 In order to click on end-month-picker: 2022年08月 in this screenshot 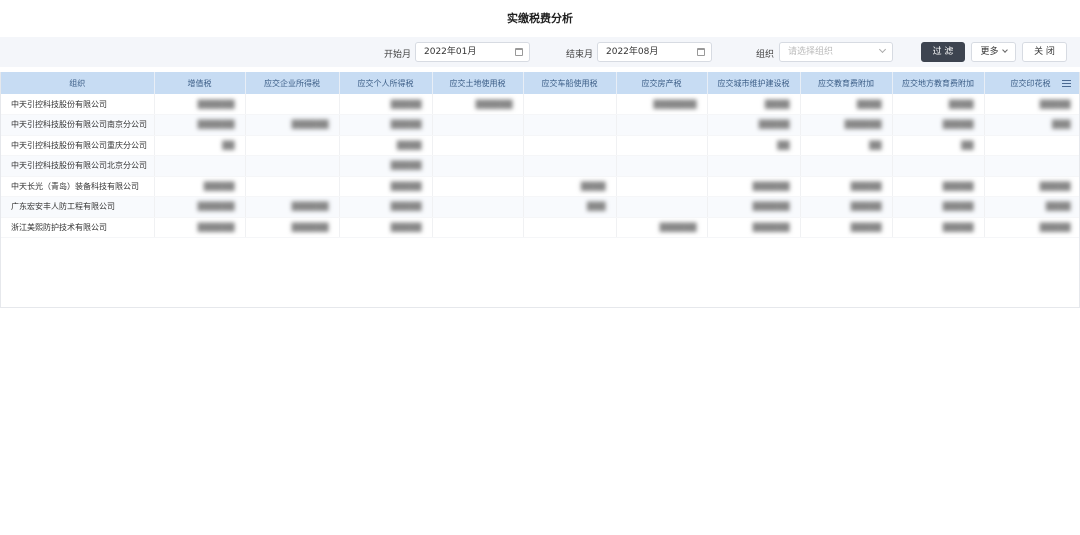, I will do `click(654, 52)`.